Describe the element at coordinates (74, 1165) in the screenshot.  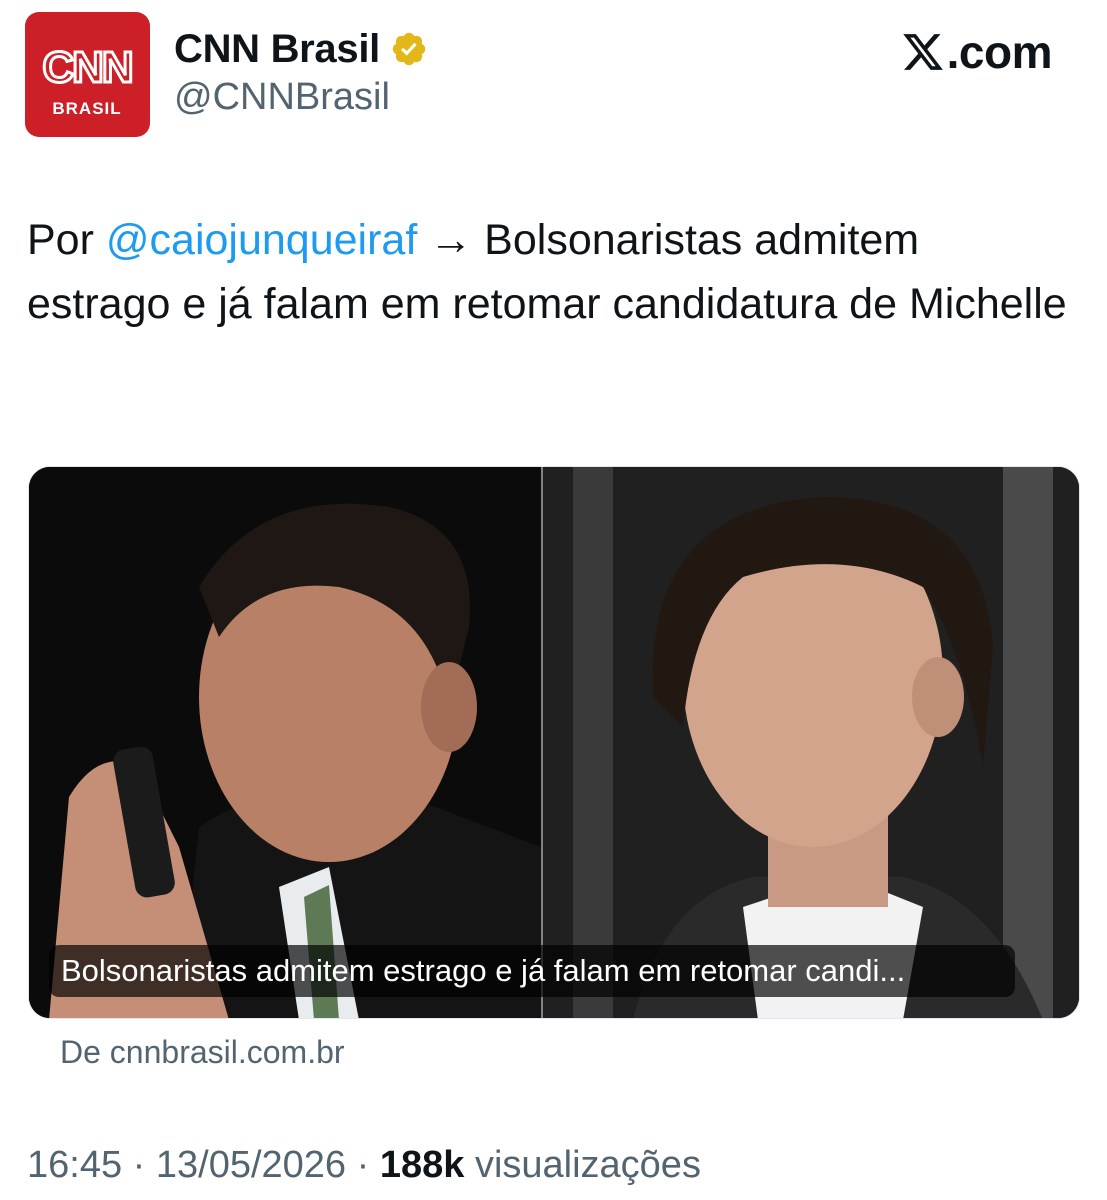
I see `tweet-time: 16:45` at that location.